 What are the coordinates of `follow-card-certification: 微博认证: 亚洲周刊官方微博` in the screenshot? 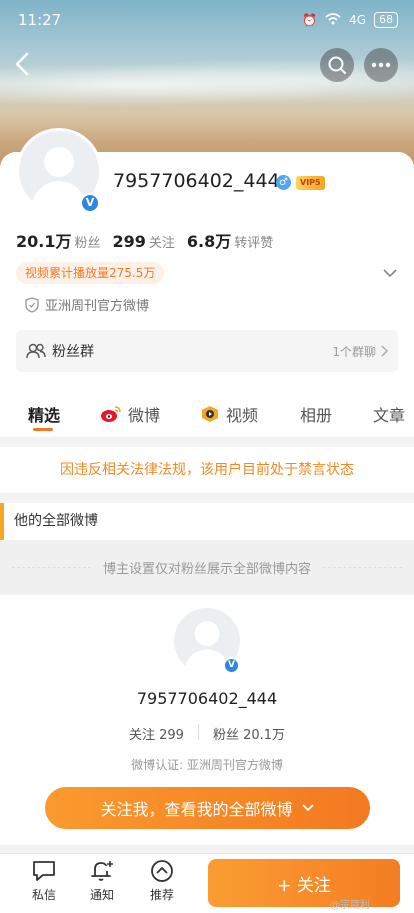 It's located at (207, 765).